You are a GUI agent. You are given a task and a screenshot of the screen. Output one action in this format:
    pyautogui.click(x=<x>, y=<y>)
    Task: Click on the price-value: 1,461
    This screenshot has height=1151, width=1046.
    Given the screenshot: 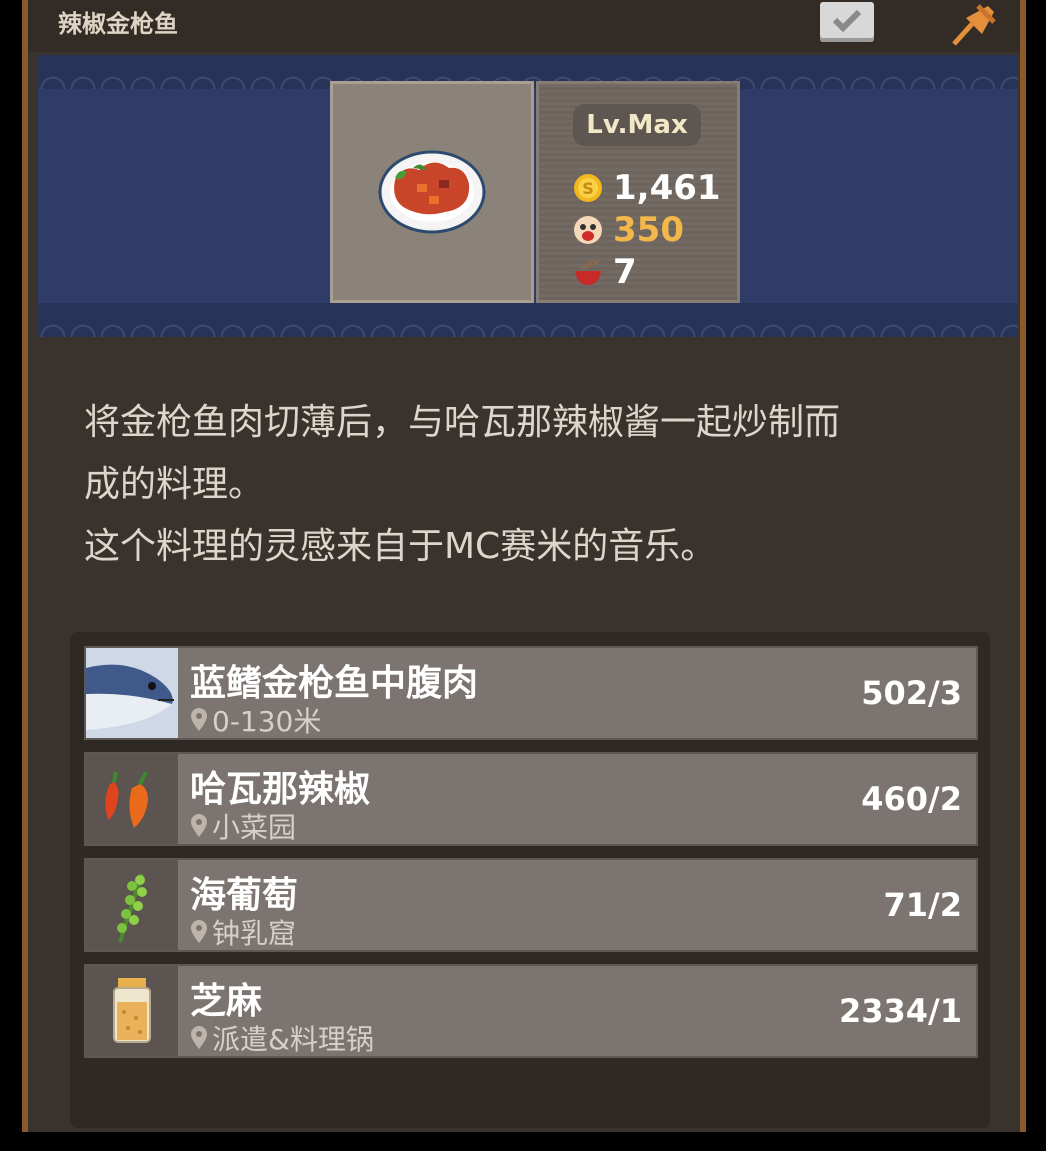 What is the action you would take?
    pyautogui.click(x=667, y=188)
    